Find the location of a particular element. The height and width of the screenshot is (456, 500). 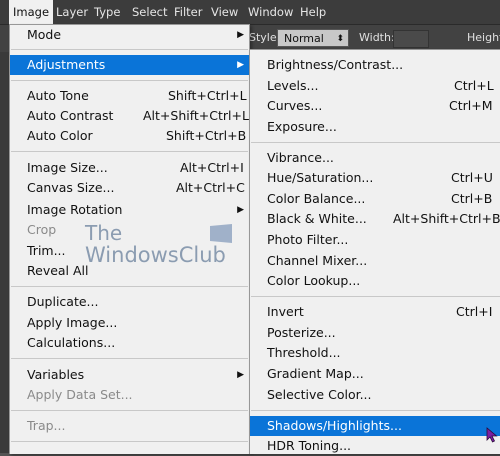

menu-item-image-rotation: Image Rotation ▶ is located at coordinates (129, 210).